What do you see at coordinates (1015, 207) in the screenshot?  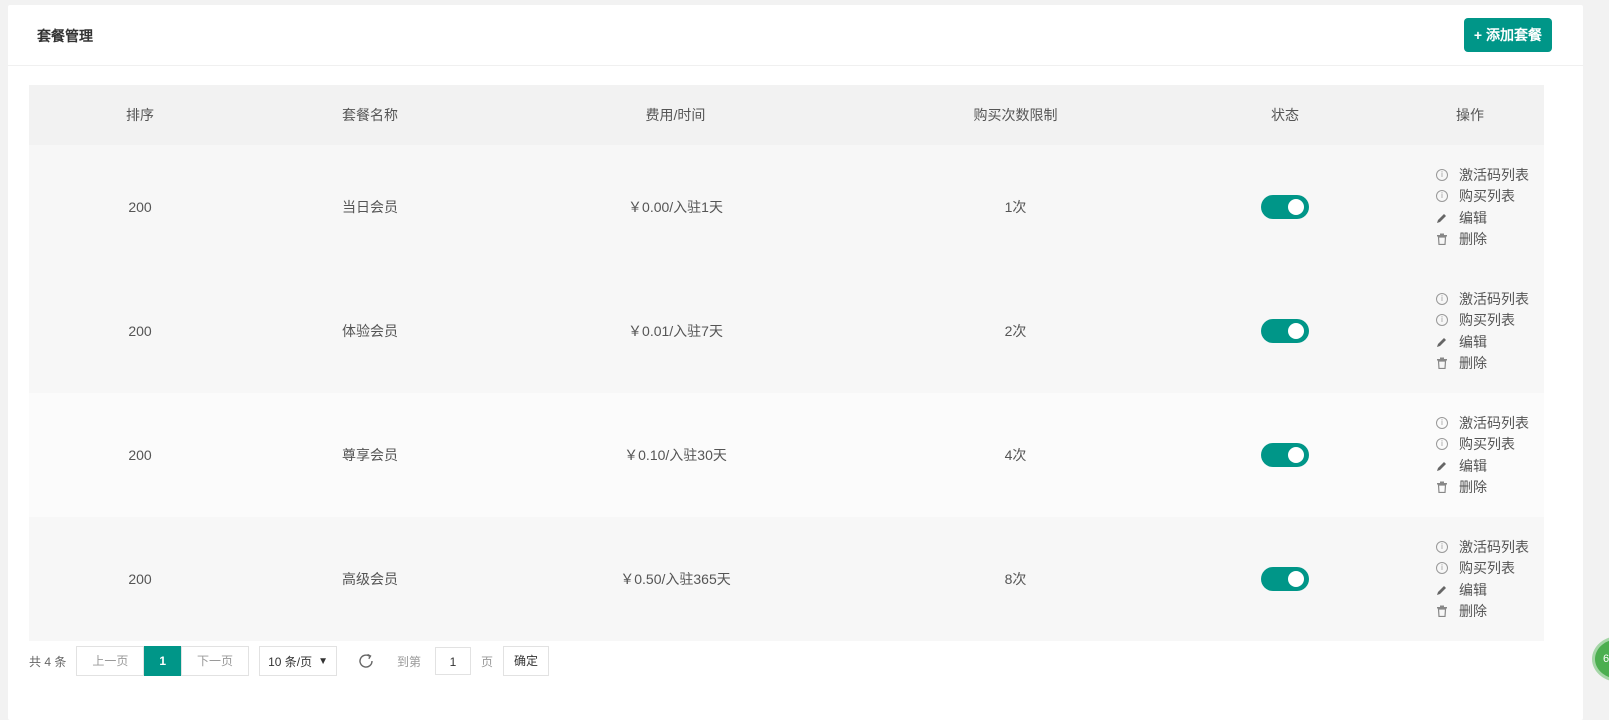 I see `limit-cell: 1次` at bounding box center [1015, 207].